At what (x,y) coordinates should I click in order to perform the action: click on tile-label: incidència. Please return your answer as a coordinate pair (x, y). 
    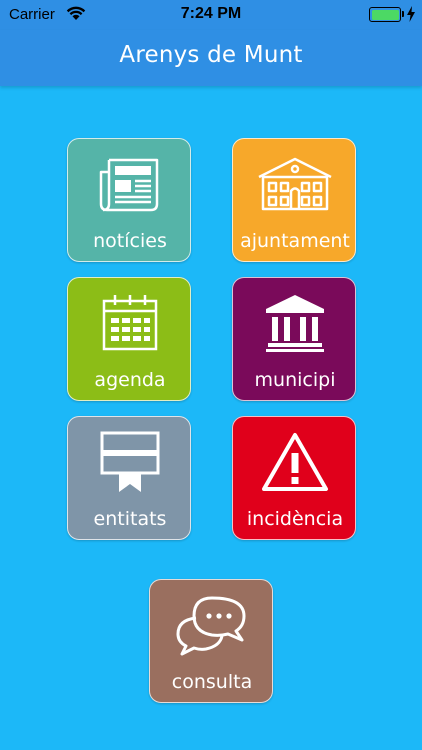
    Looking at the image, I should click on (295, 519).